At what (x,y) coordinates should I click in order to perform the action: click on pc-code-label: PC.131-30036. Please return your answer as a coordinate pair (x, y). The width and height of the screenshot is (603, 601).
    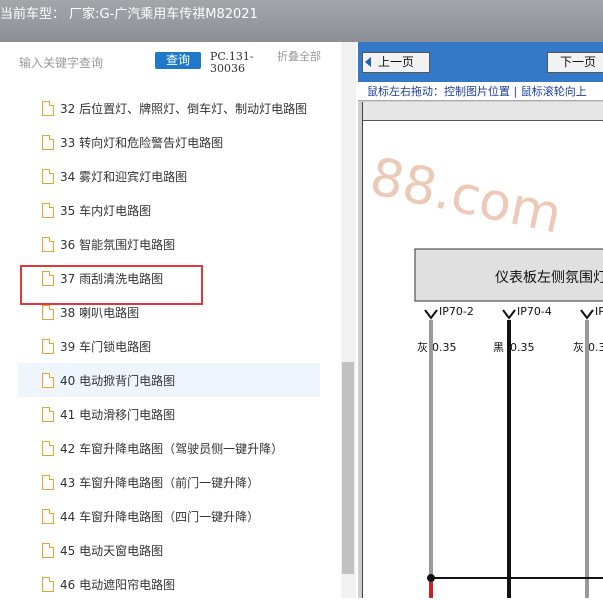
    Looking at the image, I should click on (232, 62).